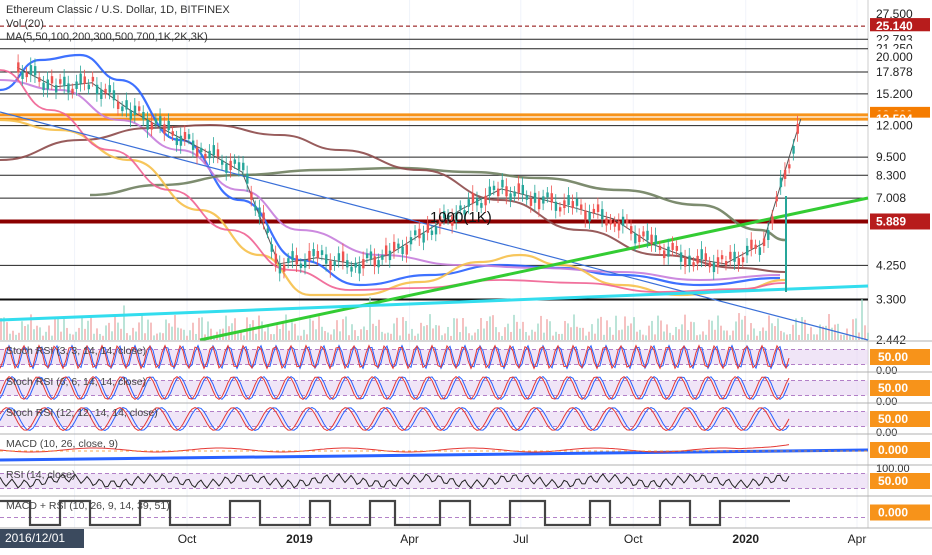 This screenshot has width=932, height=555. I want to click on price-axis-label: 20.000, so click(894, 57).